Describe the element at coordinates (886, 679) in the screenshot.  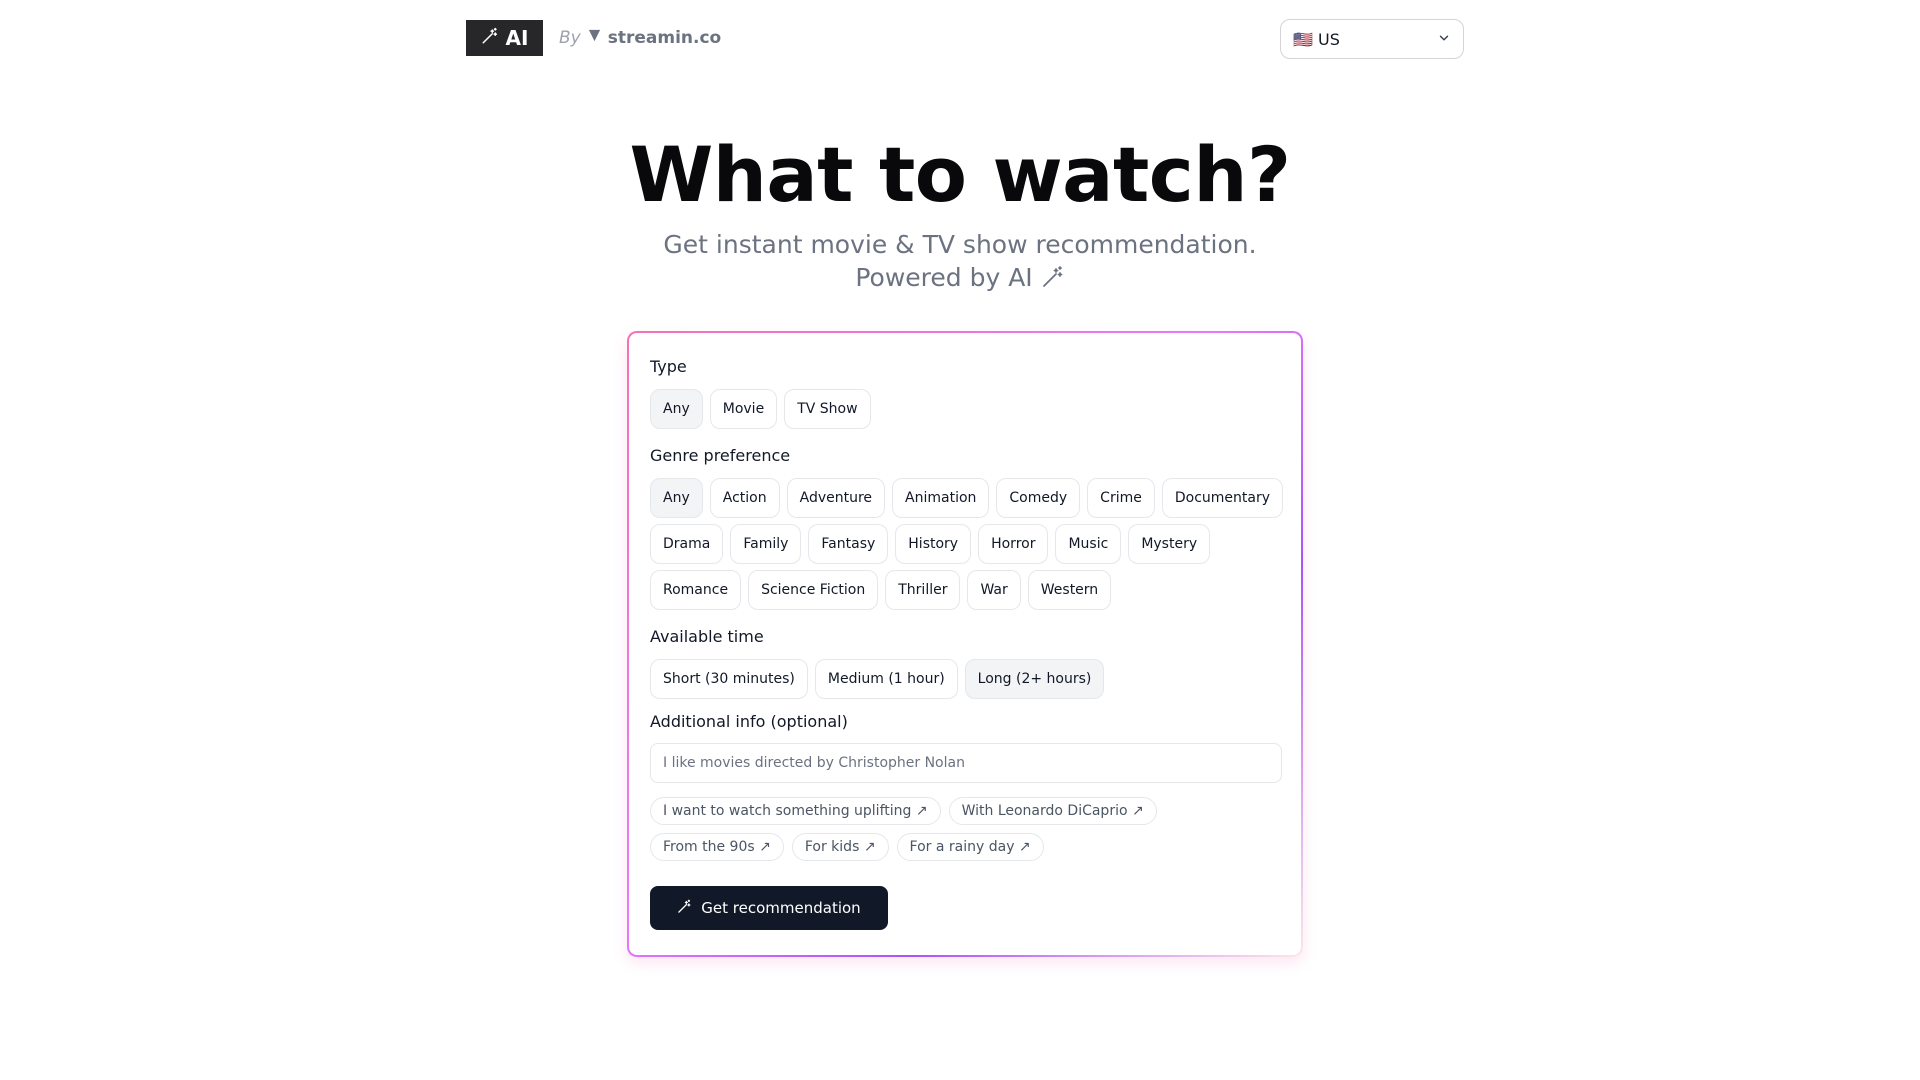
I see `time-option-medium: Medium (1 hour)` at that location.